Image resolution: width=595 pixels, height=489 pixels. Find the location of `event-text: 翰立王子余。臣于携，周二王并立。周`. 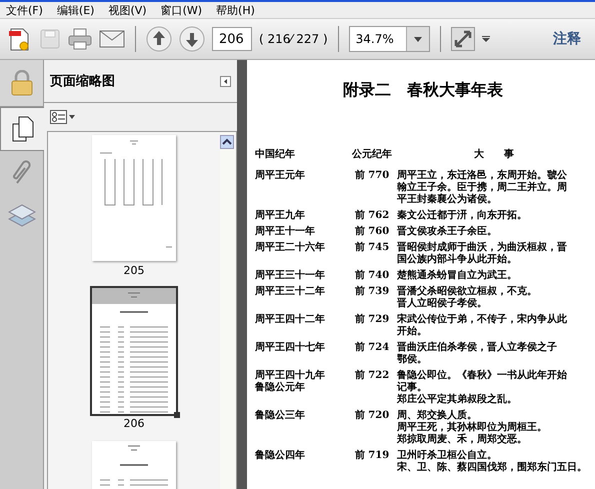

event-text: 翰立王子余。臣于携，周二王并立。周 is located at coordinates (482, 187).